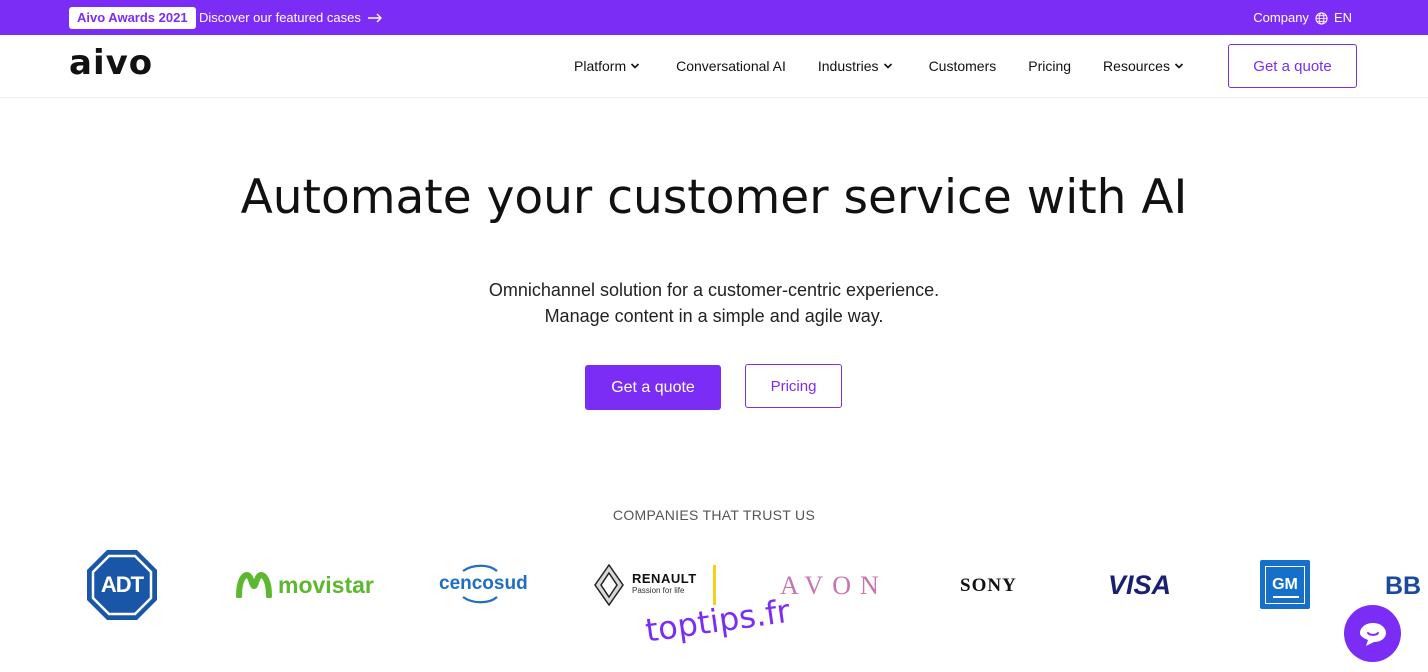 The width and height of the screenshot is (1428, 672). What do you see at coordinates (326, 584) in the screenshot?
I see `movistar-logo-text: movistar` at bounding box center [326, 584].